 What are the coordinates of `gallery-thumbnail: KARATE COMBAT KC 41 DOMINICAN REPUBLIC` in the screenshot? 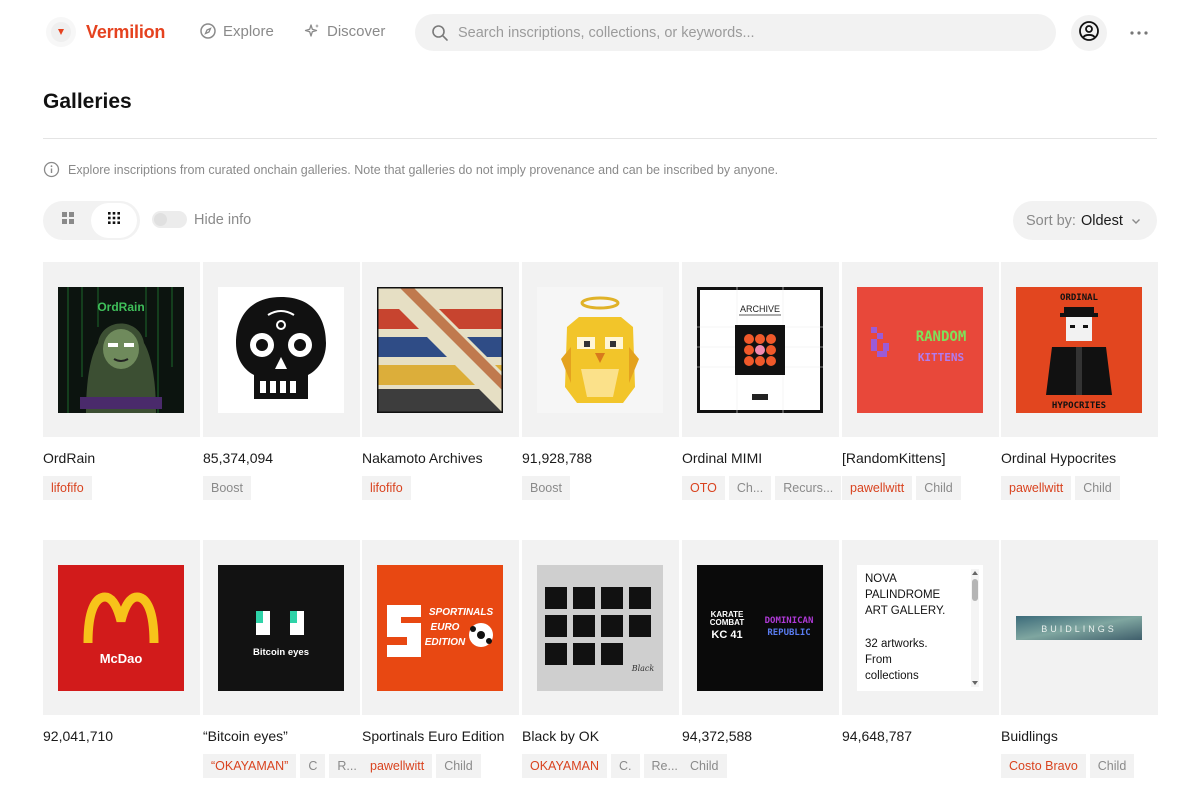 It's located at (760, 627).